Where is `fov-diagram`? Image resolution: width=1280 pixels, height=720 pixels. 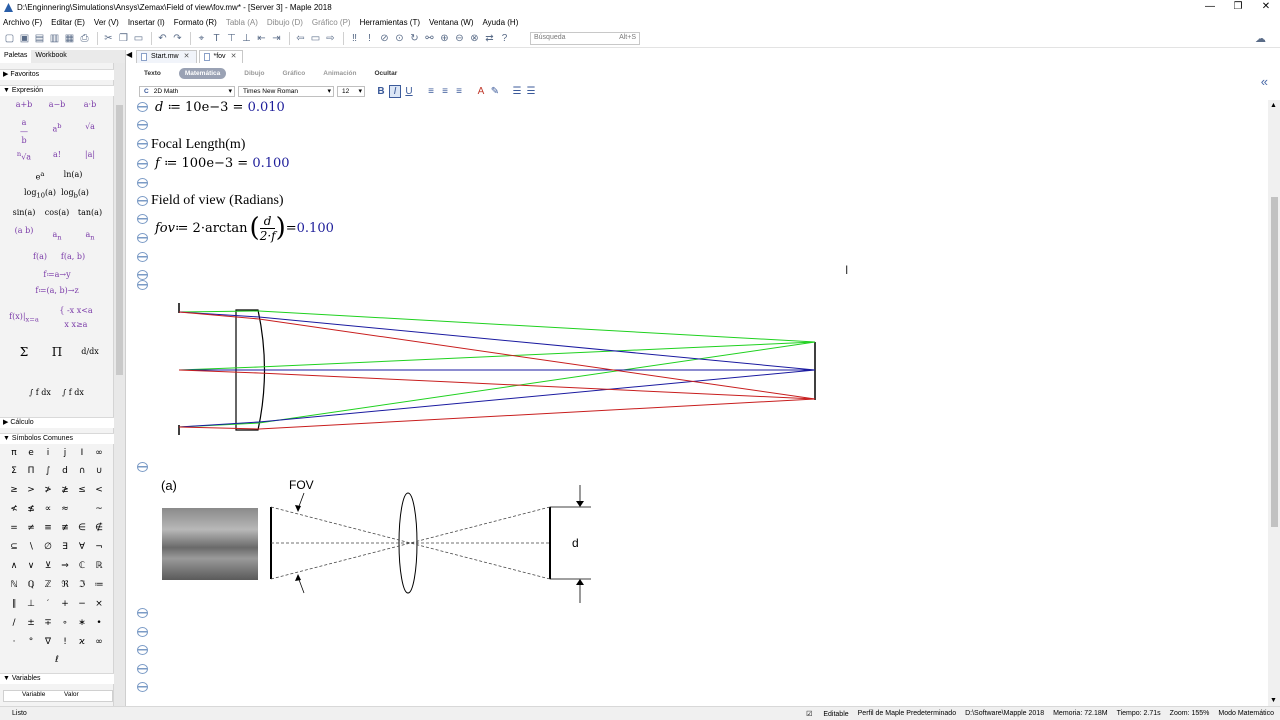 fov-diagram is located at coordinates (426, 540).